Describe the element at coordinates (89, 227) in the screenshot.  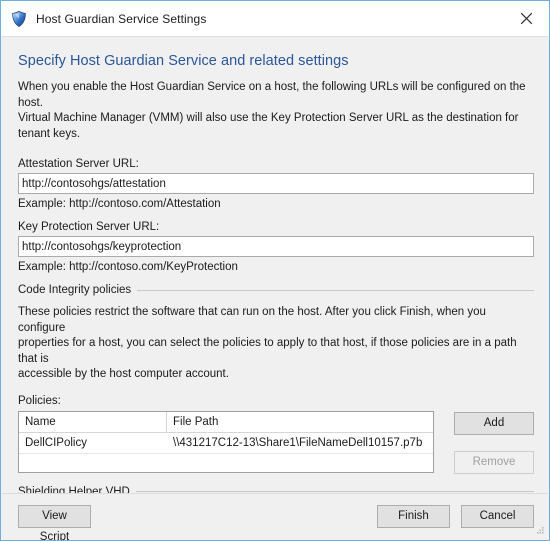
I see `key-protection-server-url-label: Key Protection Server URL:` at that location.